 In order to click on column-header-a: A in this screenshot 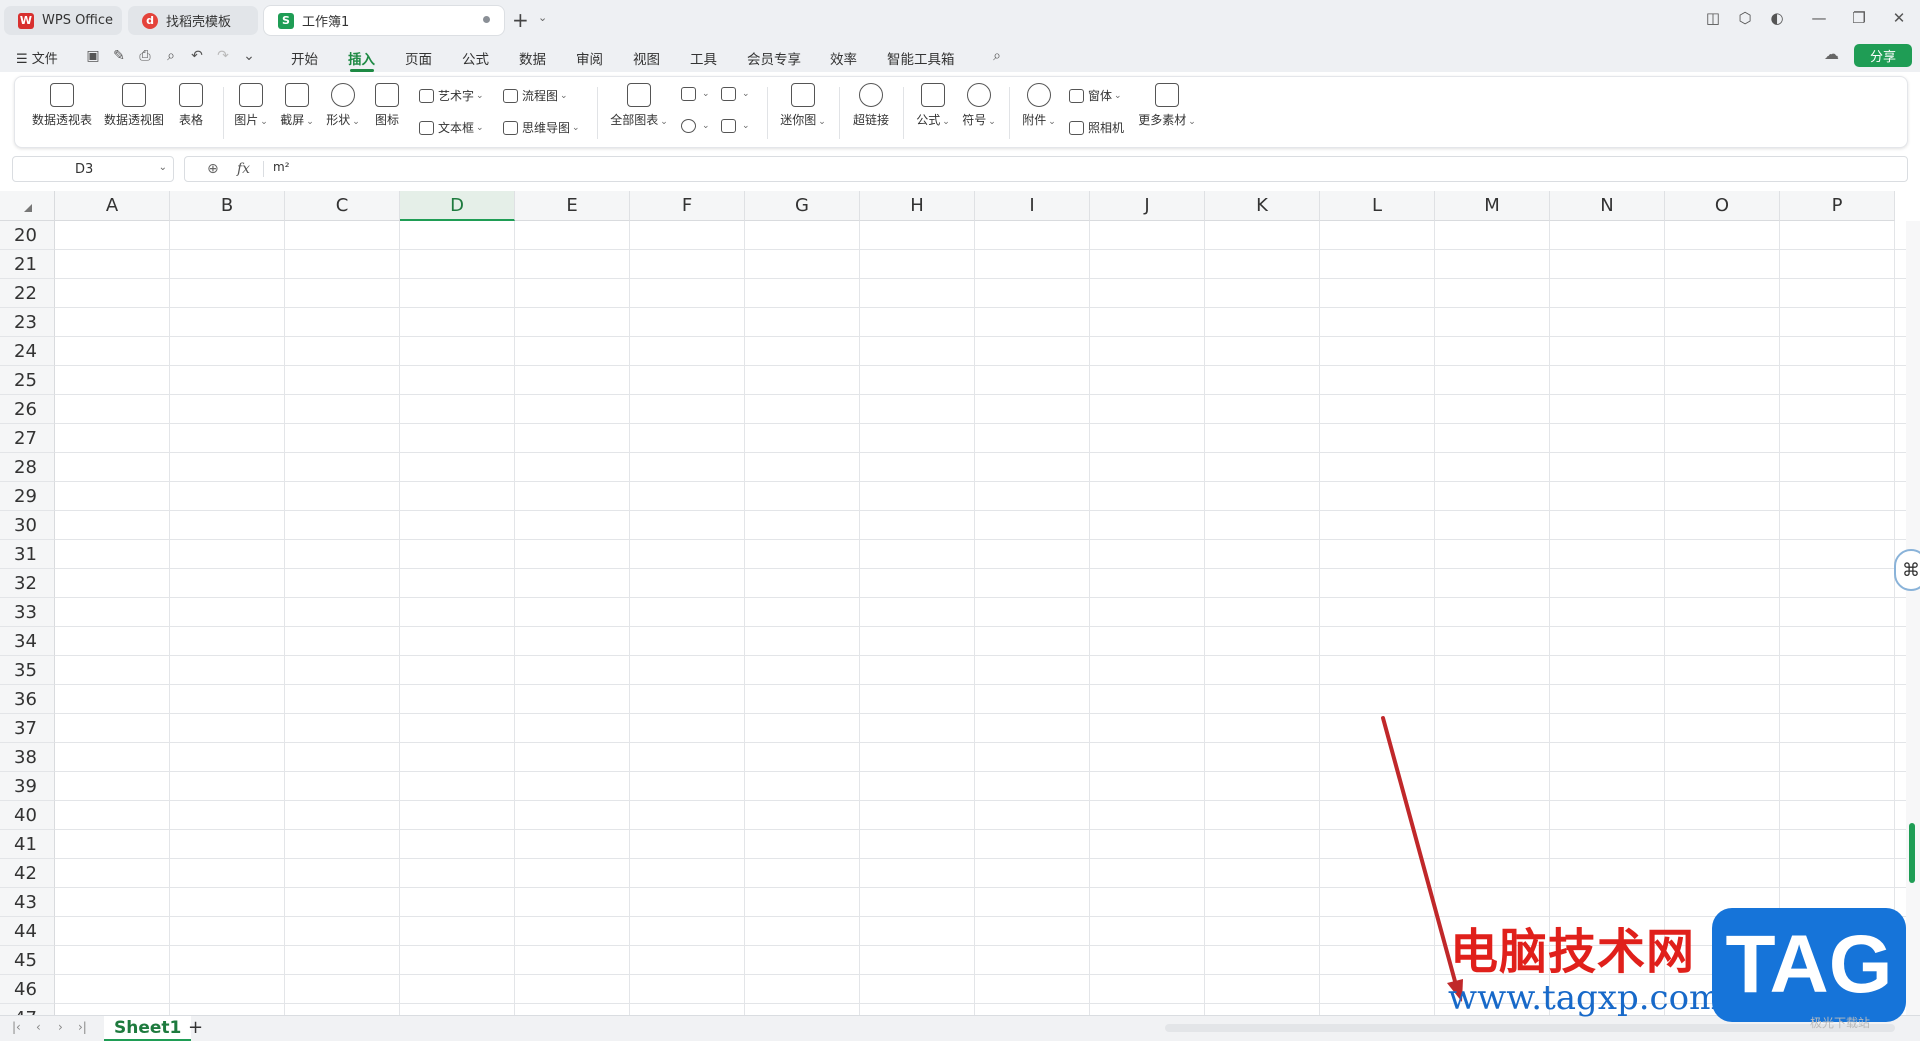, I will do `click(112, 206)`.